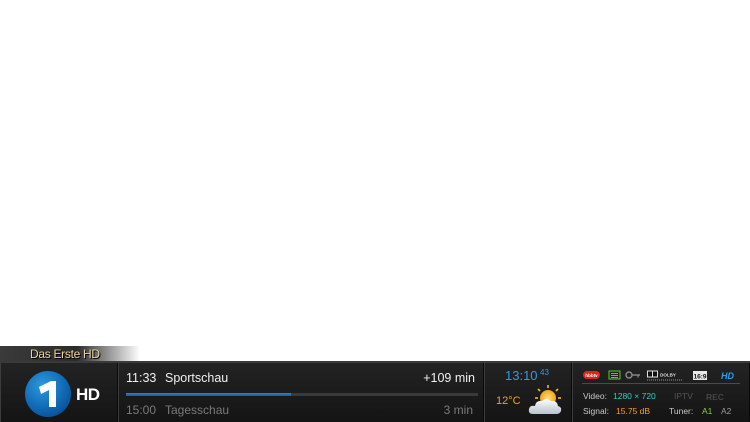 The image size is (750, 422). I want to click on program-progress-fill, so click(209, 394).